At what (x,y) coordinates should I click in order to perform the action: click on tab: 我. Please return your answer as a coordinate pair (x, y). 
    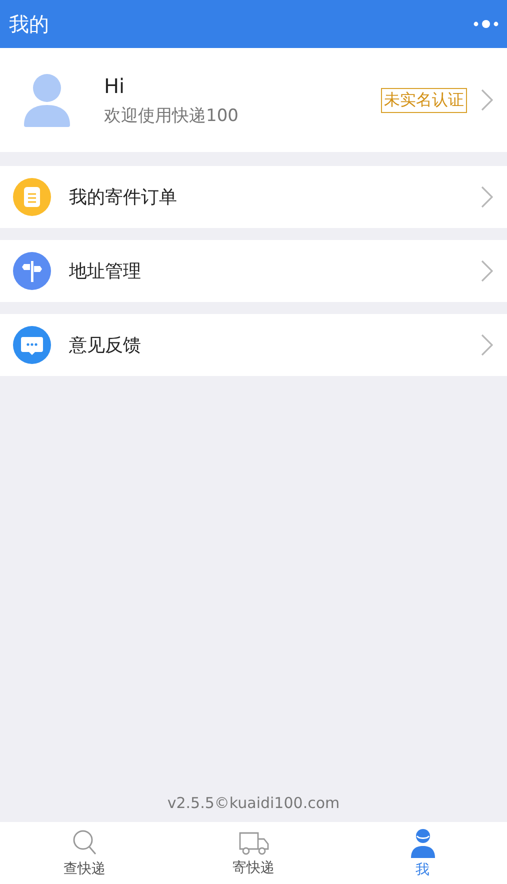
    Looking at the image, I should click on (422, 853).